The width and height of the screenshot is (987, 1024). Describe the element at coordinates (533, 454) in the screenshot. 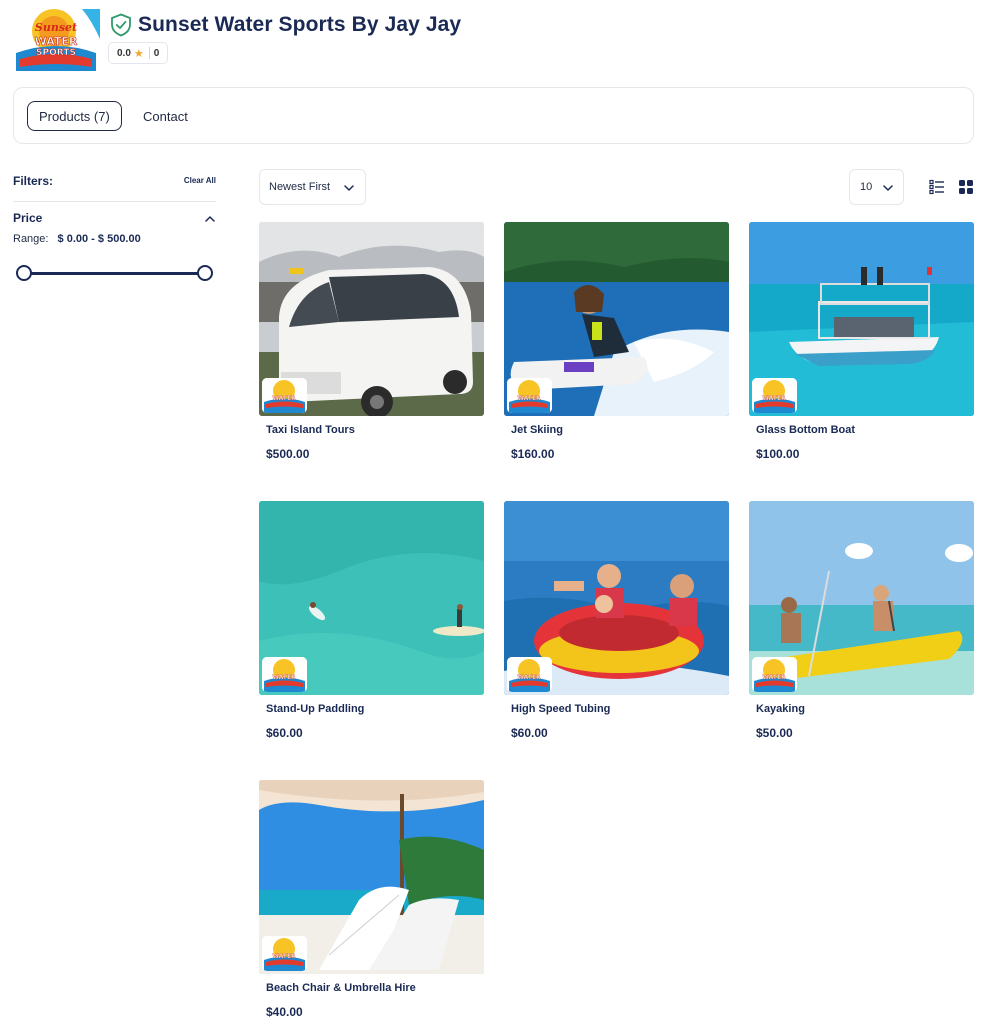

I see `product-price: $160.00` at that location.